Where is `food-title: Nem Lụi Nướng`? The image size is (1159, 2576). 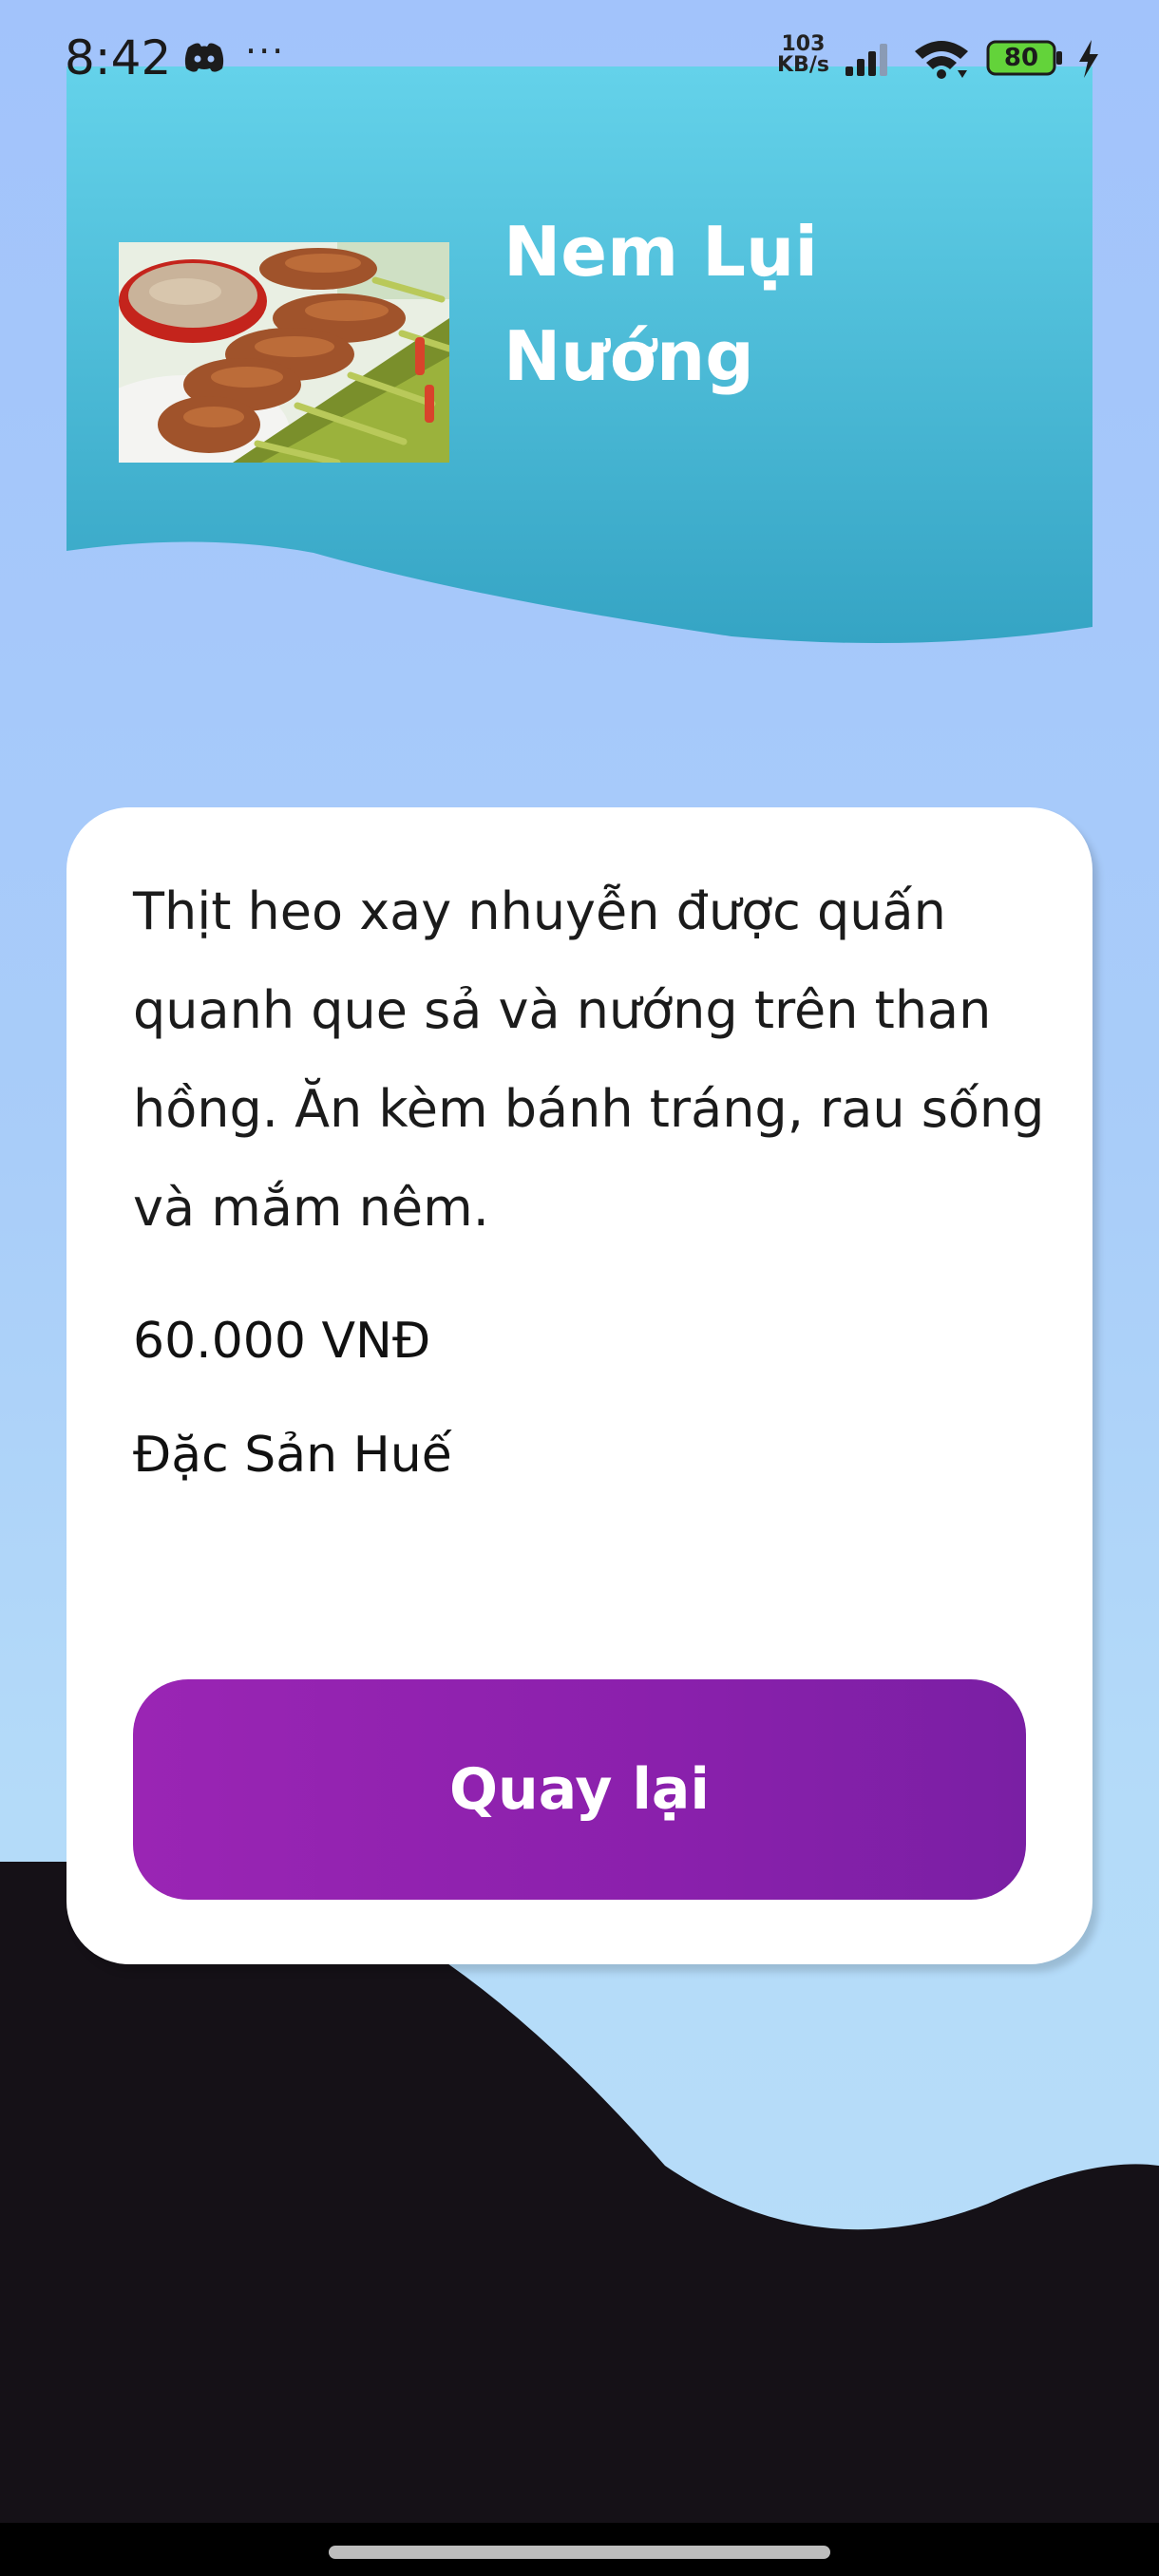 food-title: Nem Lụi Nướng is located at coordinates (661, 304).